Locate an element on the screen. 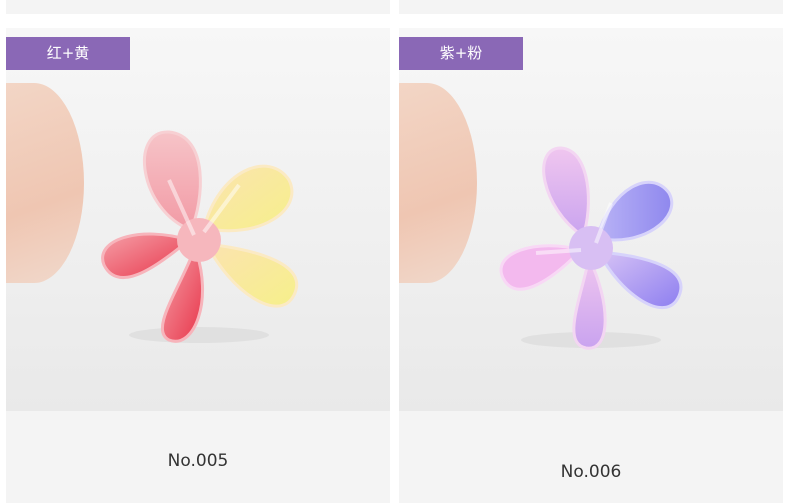 The height and width of the screenshot is (503, 790). top-card-right is located at coordinates (591, 7).